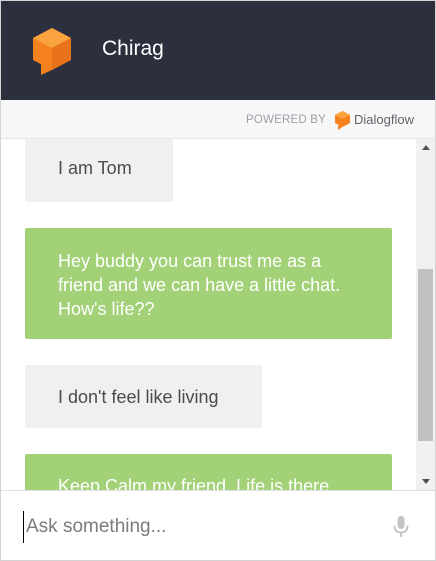 The height and width of the screenshot is (561, 436). I want to click on scroll-down-arrow-icon, so click(425, 481).